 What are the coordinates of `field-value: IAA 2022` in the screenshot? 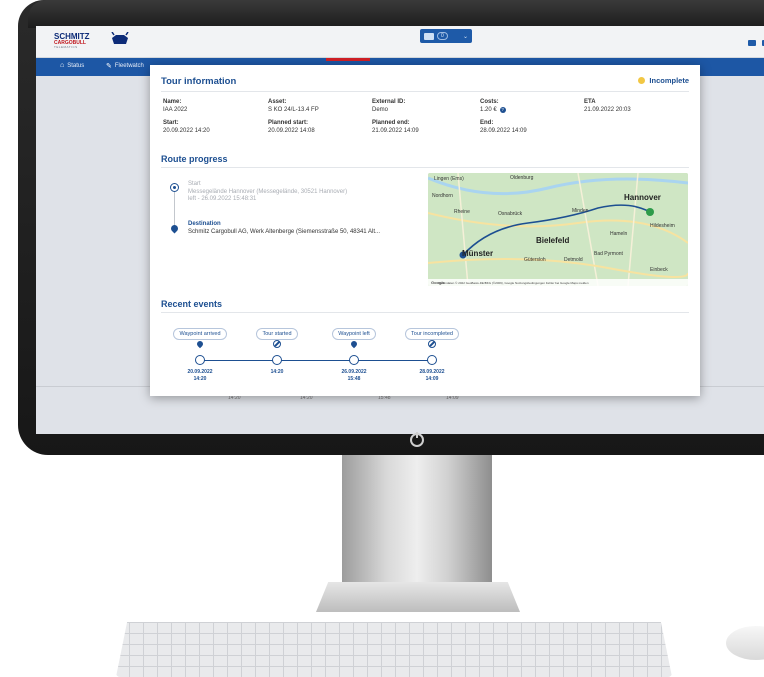 It's located at (175, 109).